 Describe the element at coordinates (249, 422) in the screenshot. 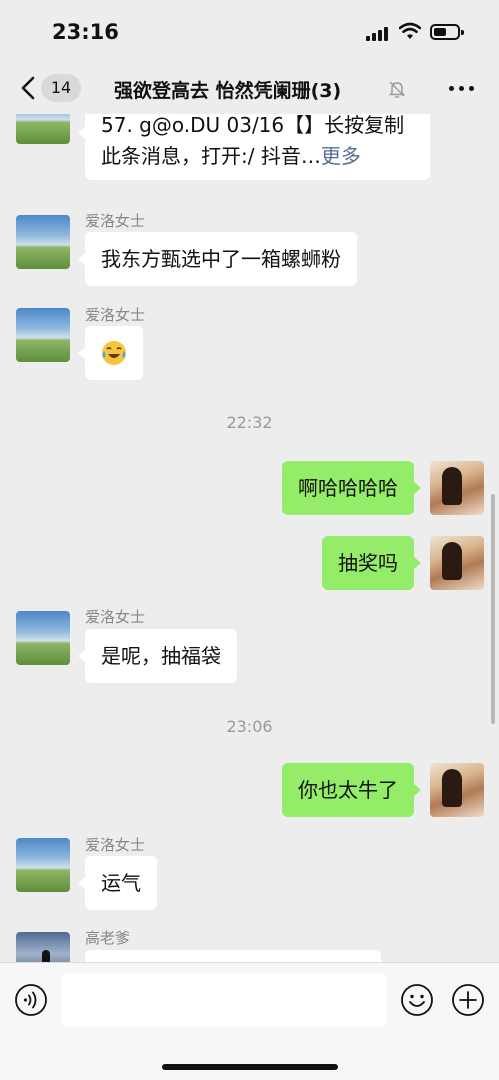

I see `timestamp: 22:32` at that location.